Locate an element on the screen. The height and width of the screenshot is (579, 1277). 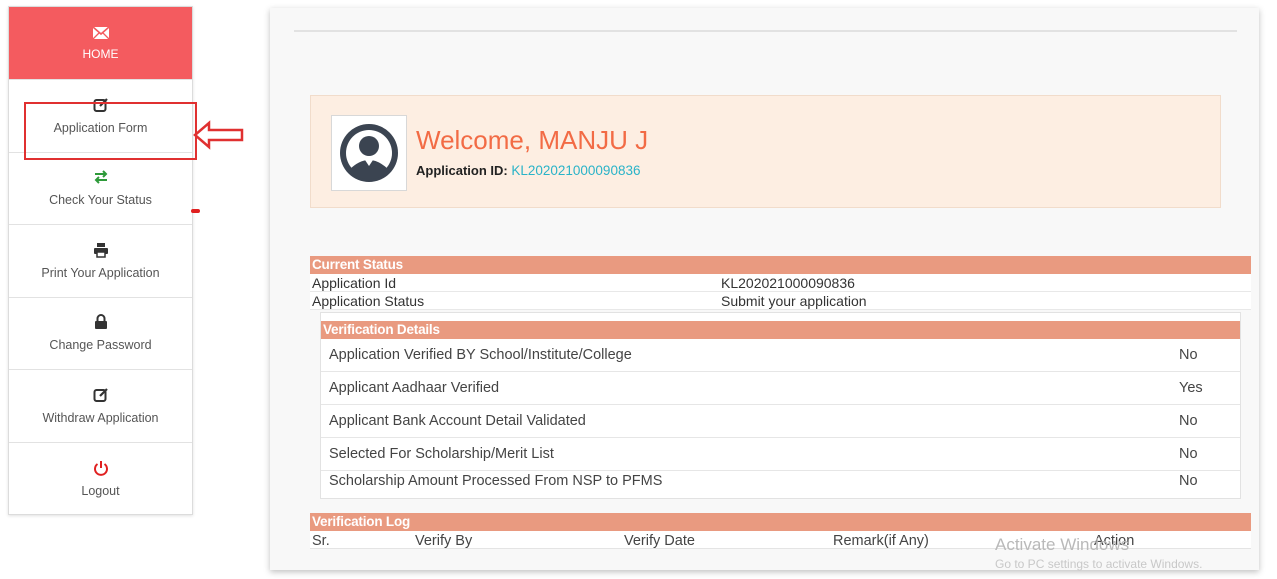
lock-icon is located at coordinates (101, 322).